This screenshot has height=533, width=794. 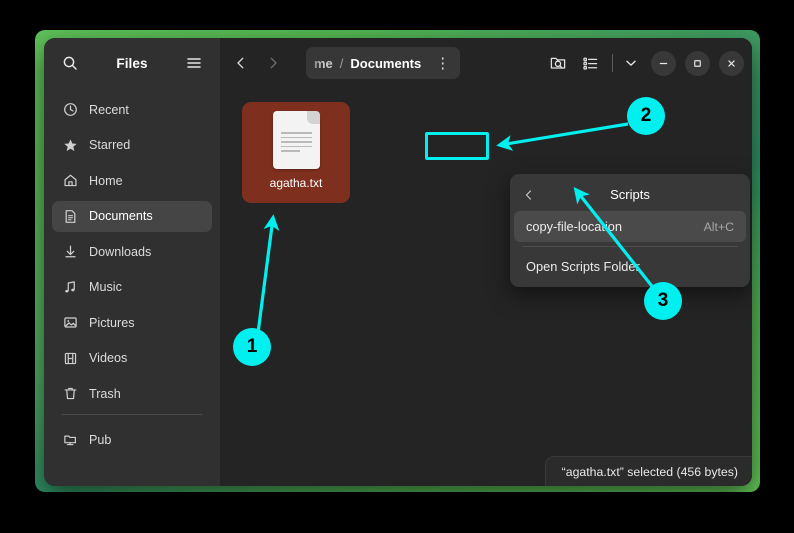 I want to click on window-header: me / Documents ⋮, so click(x=486, y=63).